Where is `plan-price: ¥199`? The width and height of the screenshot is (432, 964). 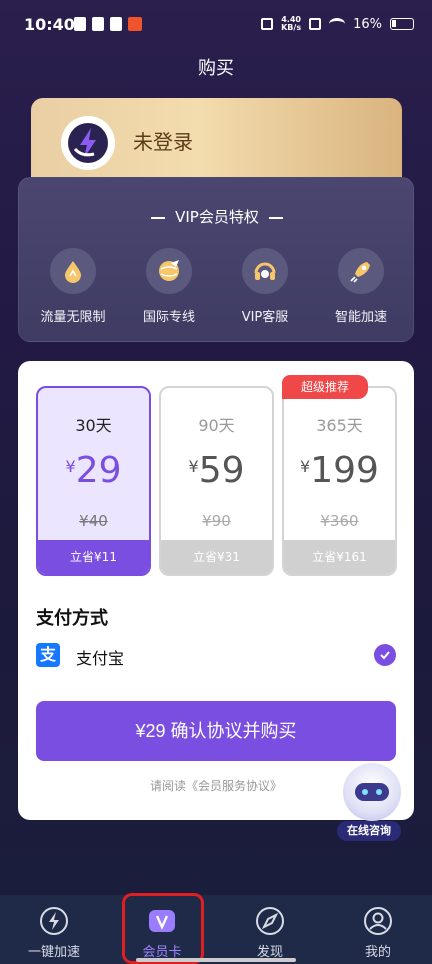
plan-price: ¥199 is located at coordinates (339, 470).